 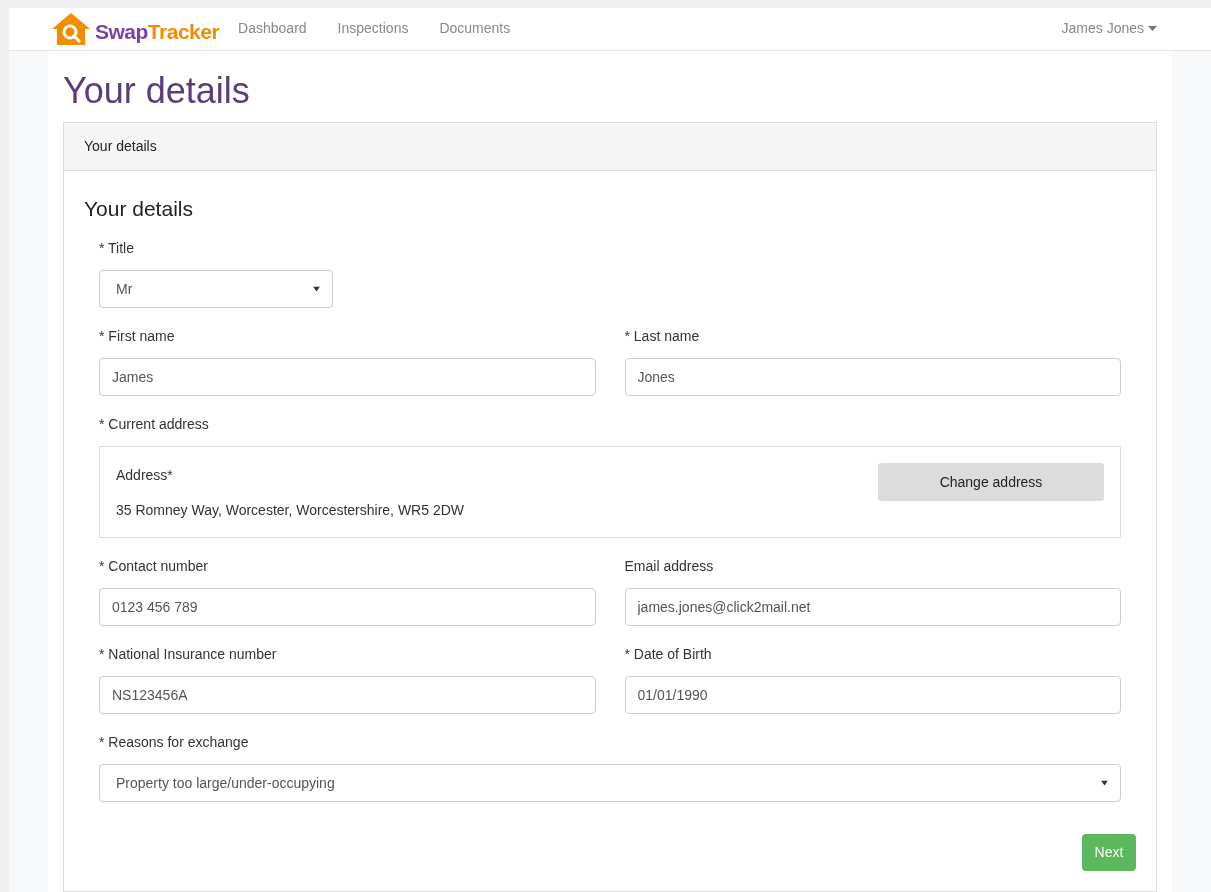 I want to click on nav-link: Documents, so click(x=475, y=29).